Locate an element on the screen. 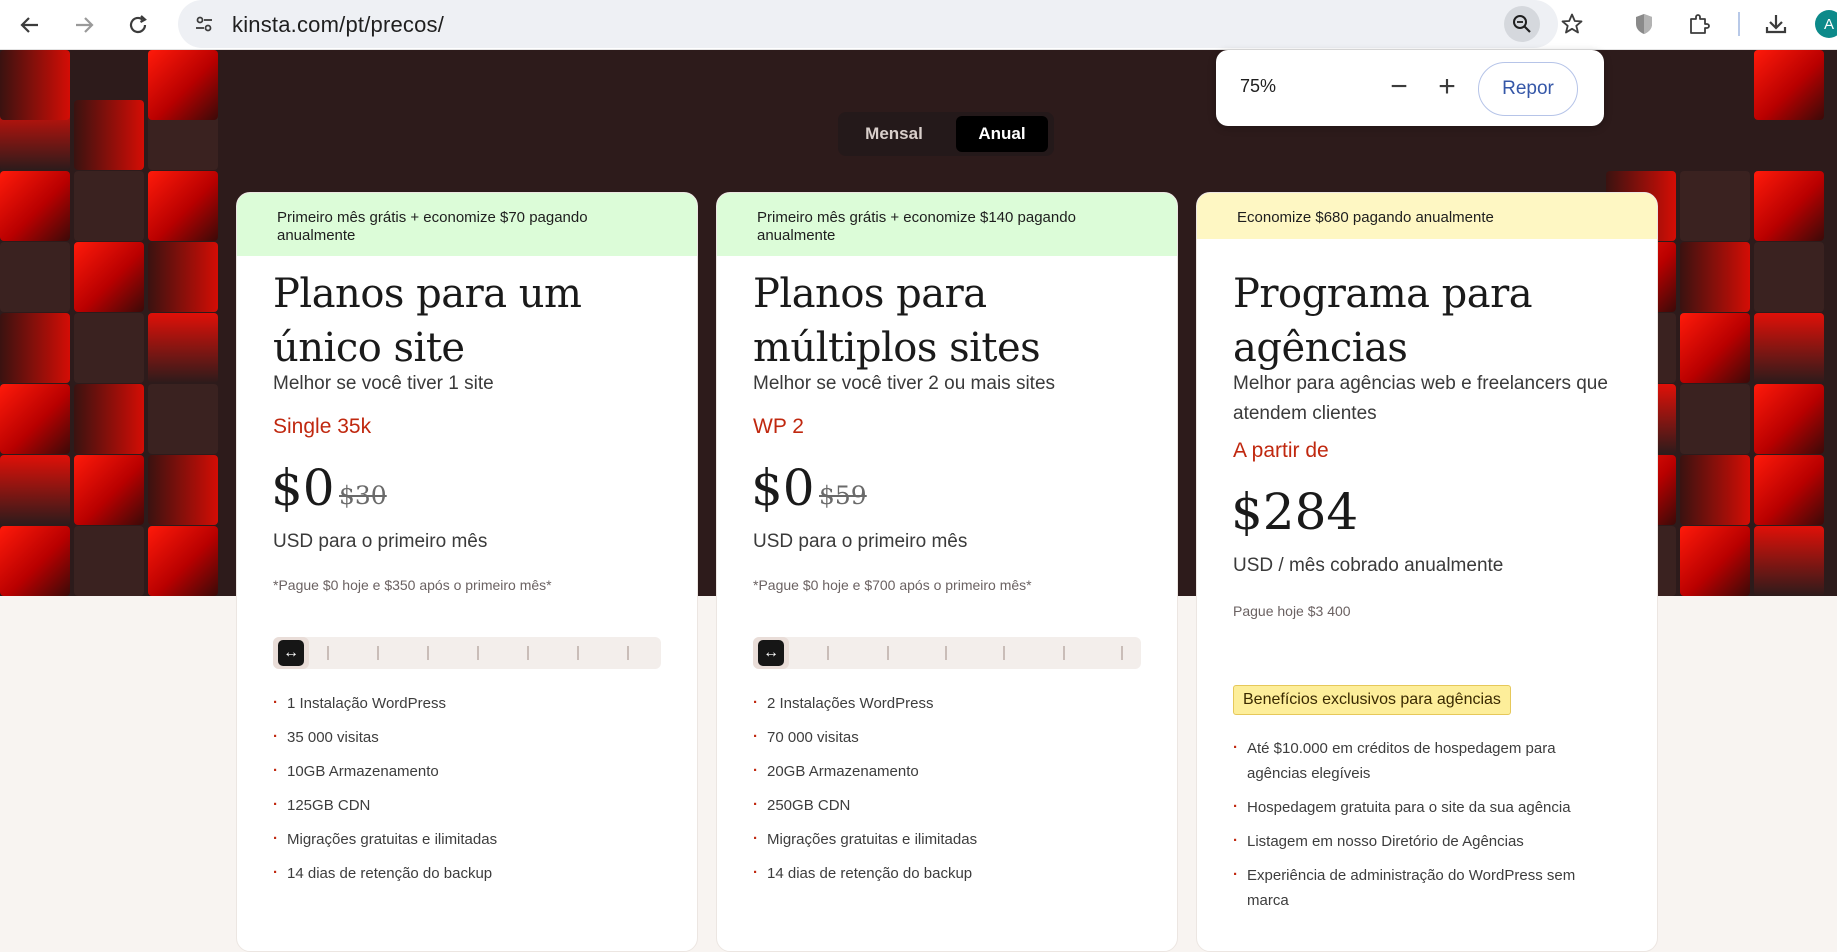 This screenshot has height=952, width=1837. profile-avatar: A is located at coordinates (1826, 24).